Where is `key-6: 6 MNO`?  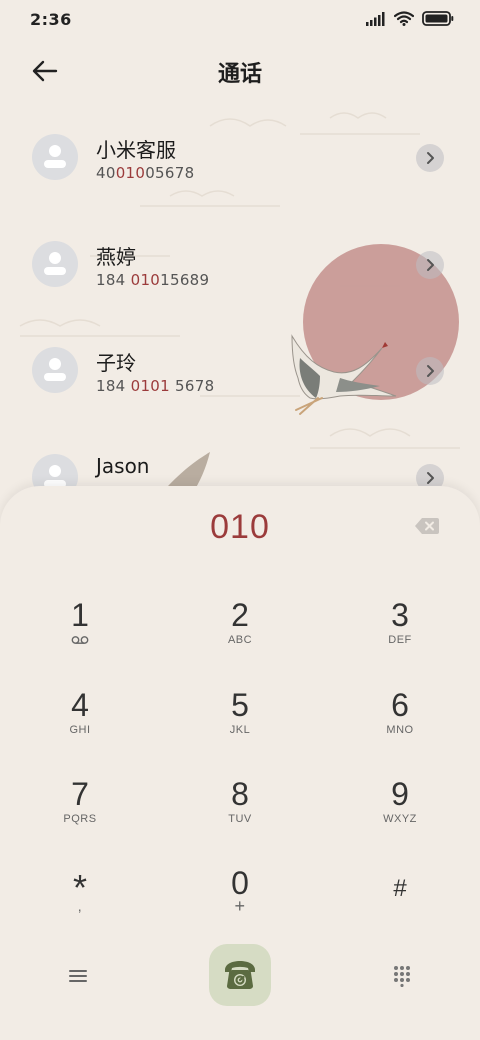 key-6: 6 MNO is located at coordinates (400, 728).